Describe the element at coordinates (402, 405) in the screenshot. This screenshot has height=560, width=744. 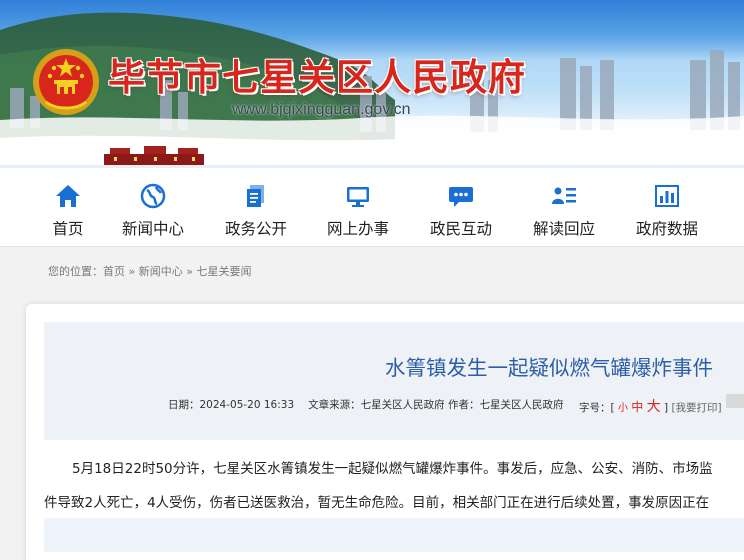
I see `article-source: 七星关区人民政府` at that location.